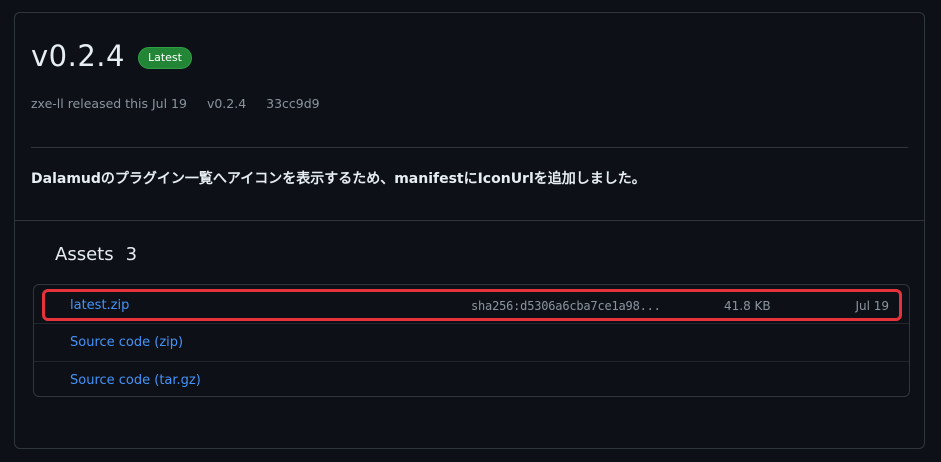  What do you see at coordinates (226, 103) in the screenshot?
I see `tag-link: v0.2.4` at bounding box center [226, 103].